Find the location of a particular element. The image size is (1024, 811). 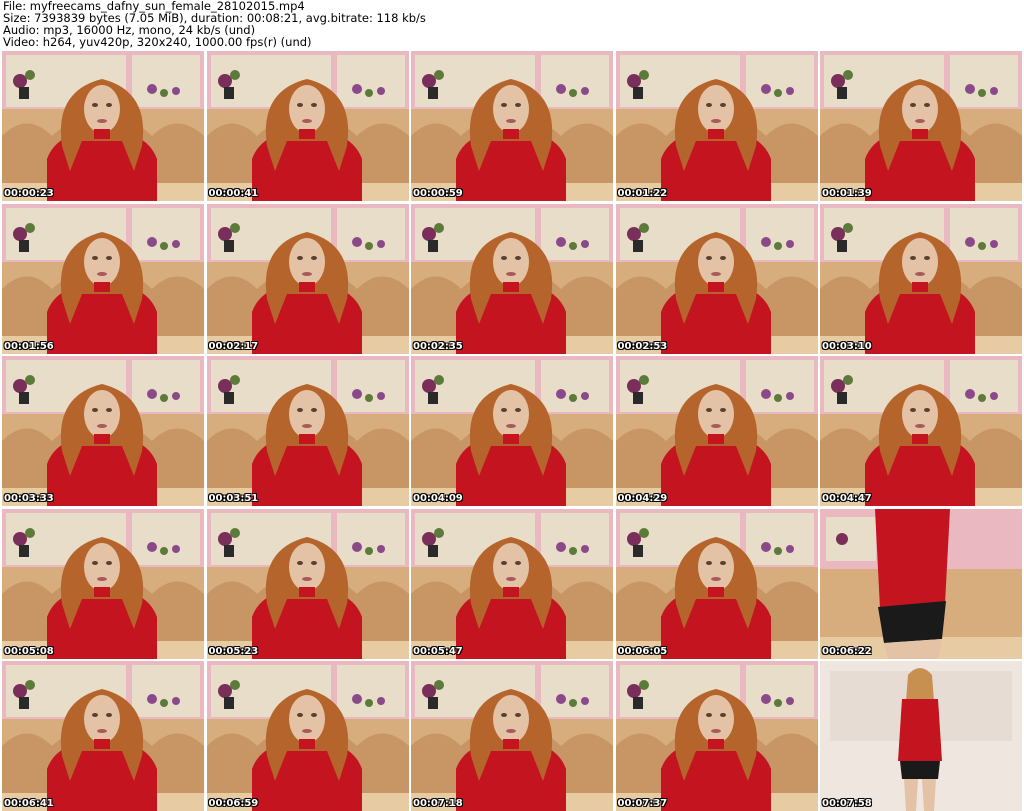

video-thumbnail: 00:05:47 is located at coordinates (512, 583).